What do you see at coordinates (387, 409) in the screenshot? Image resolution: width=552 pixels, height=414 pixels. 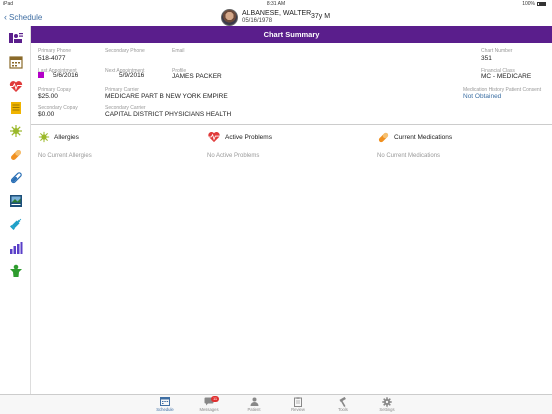 I see `tab-label: Settings` at bounding box center [387, 409].